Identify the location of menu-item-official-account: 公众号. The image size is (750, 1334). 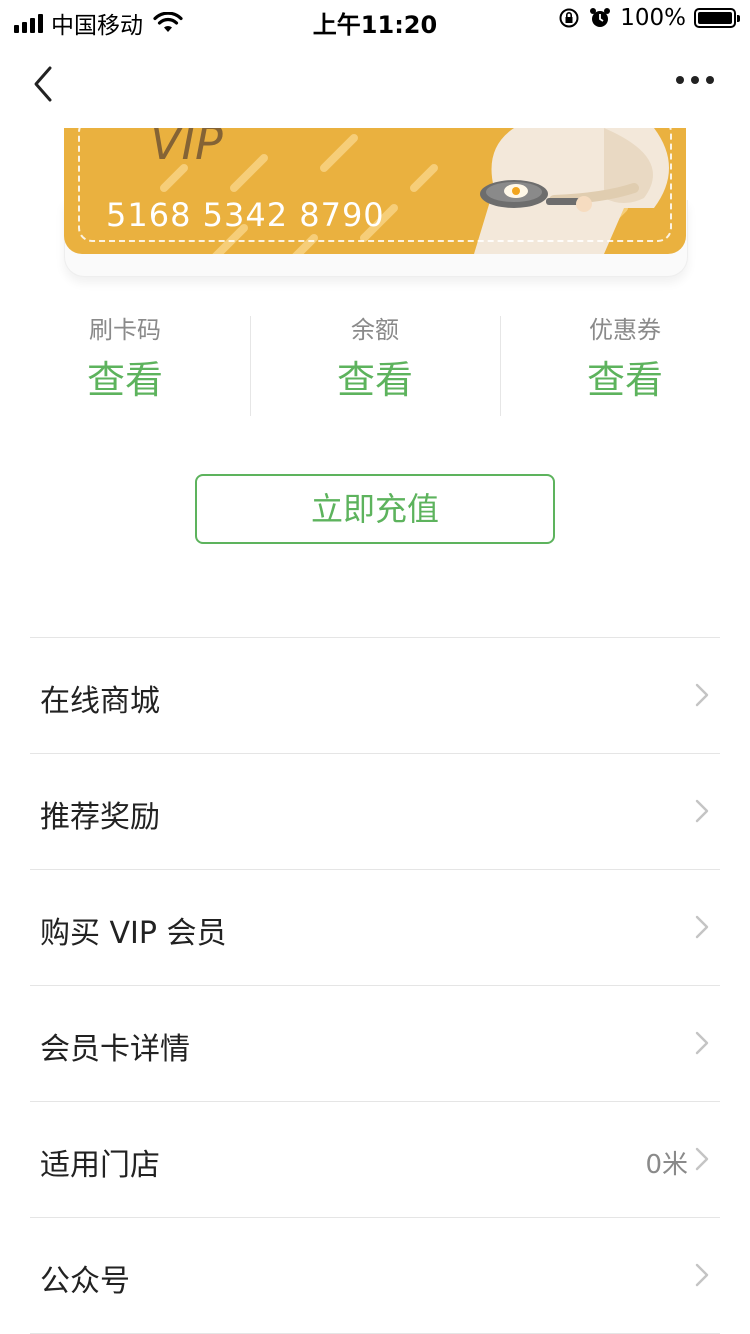
(375, 1275).